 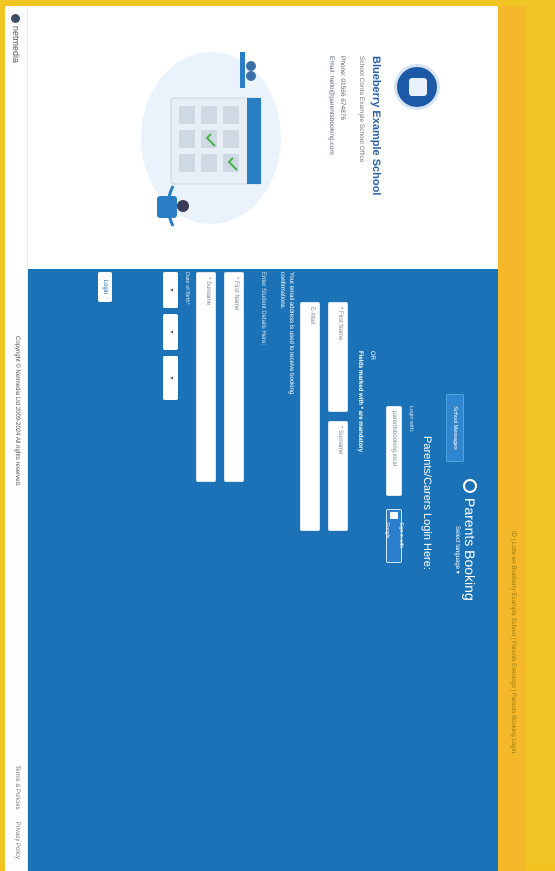 I want to click on google-signin-label: Sign in with Google, so click(x=394, y=535).